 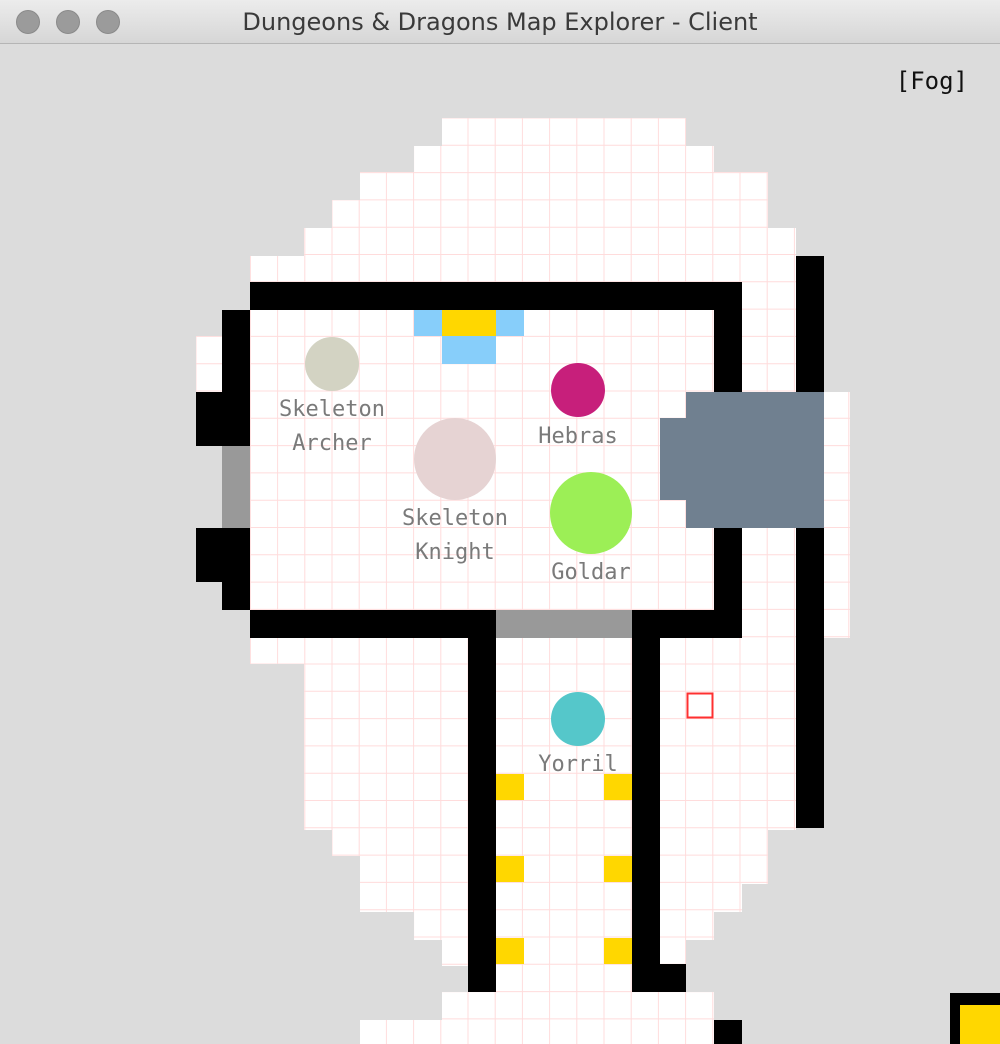 I want to click on window-titlebar: Dungeons & Dragons Map Explorer - Client, so click(x=500, y=22).